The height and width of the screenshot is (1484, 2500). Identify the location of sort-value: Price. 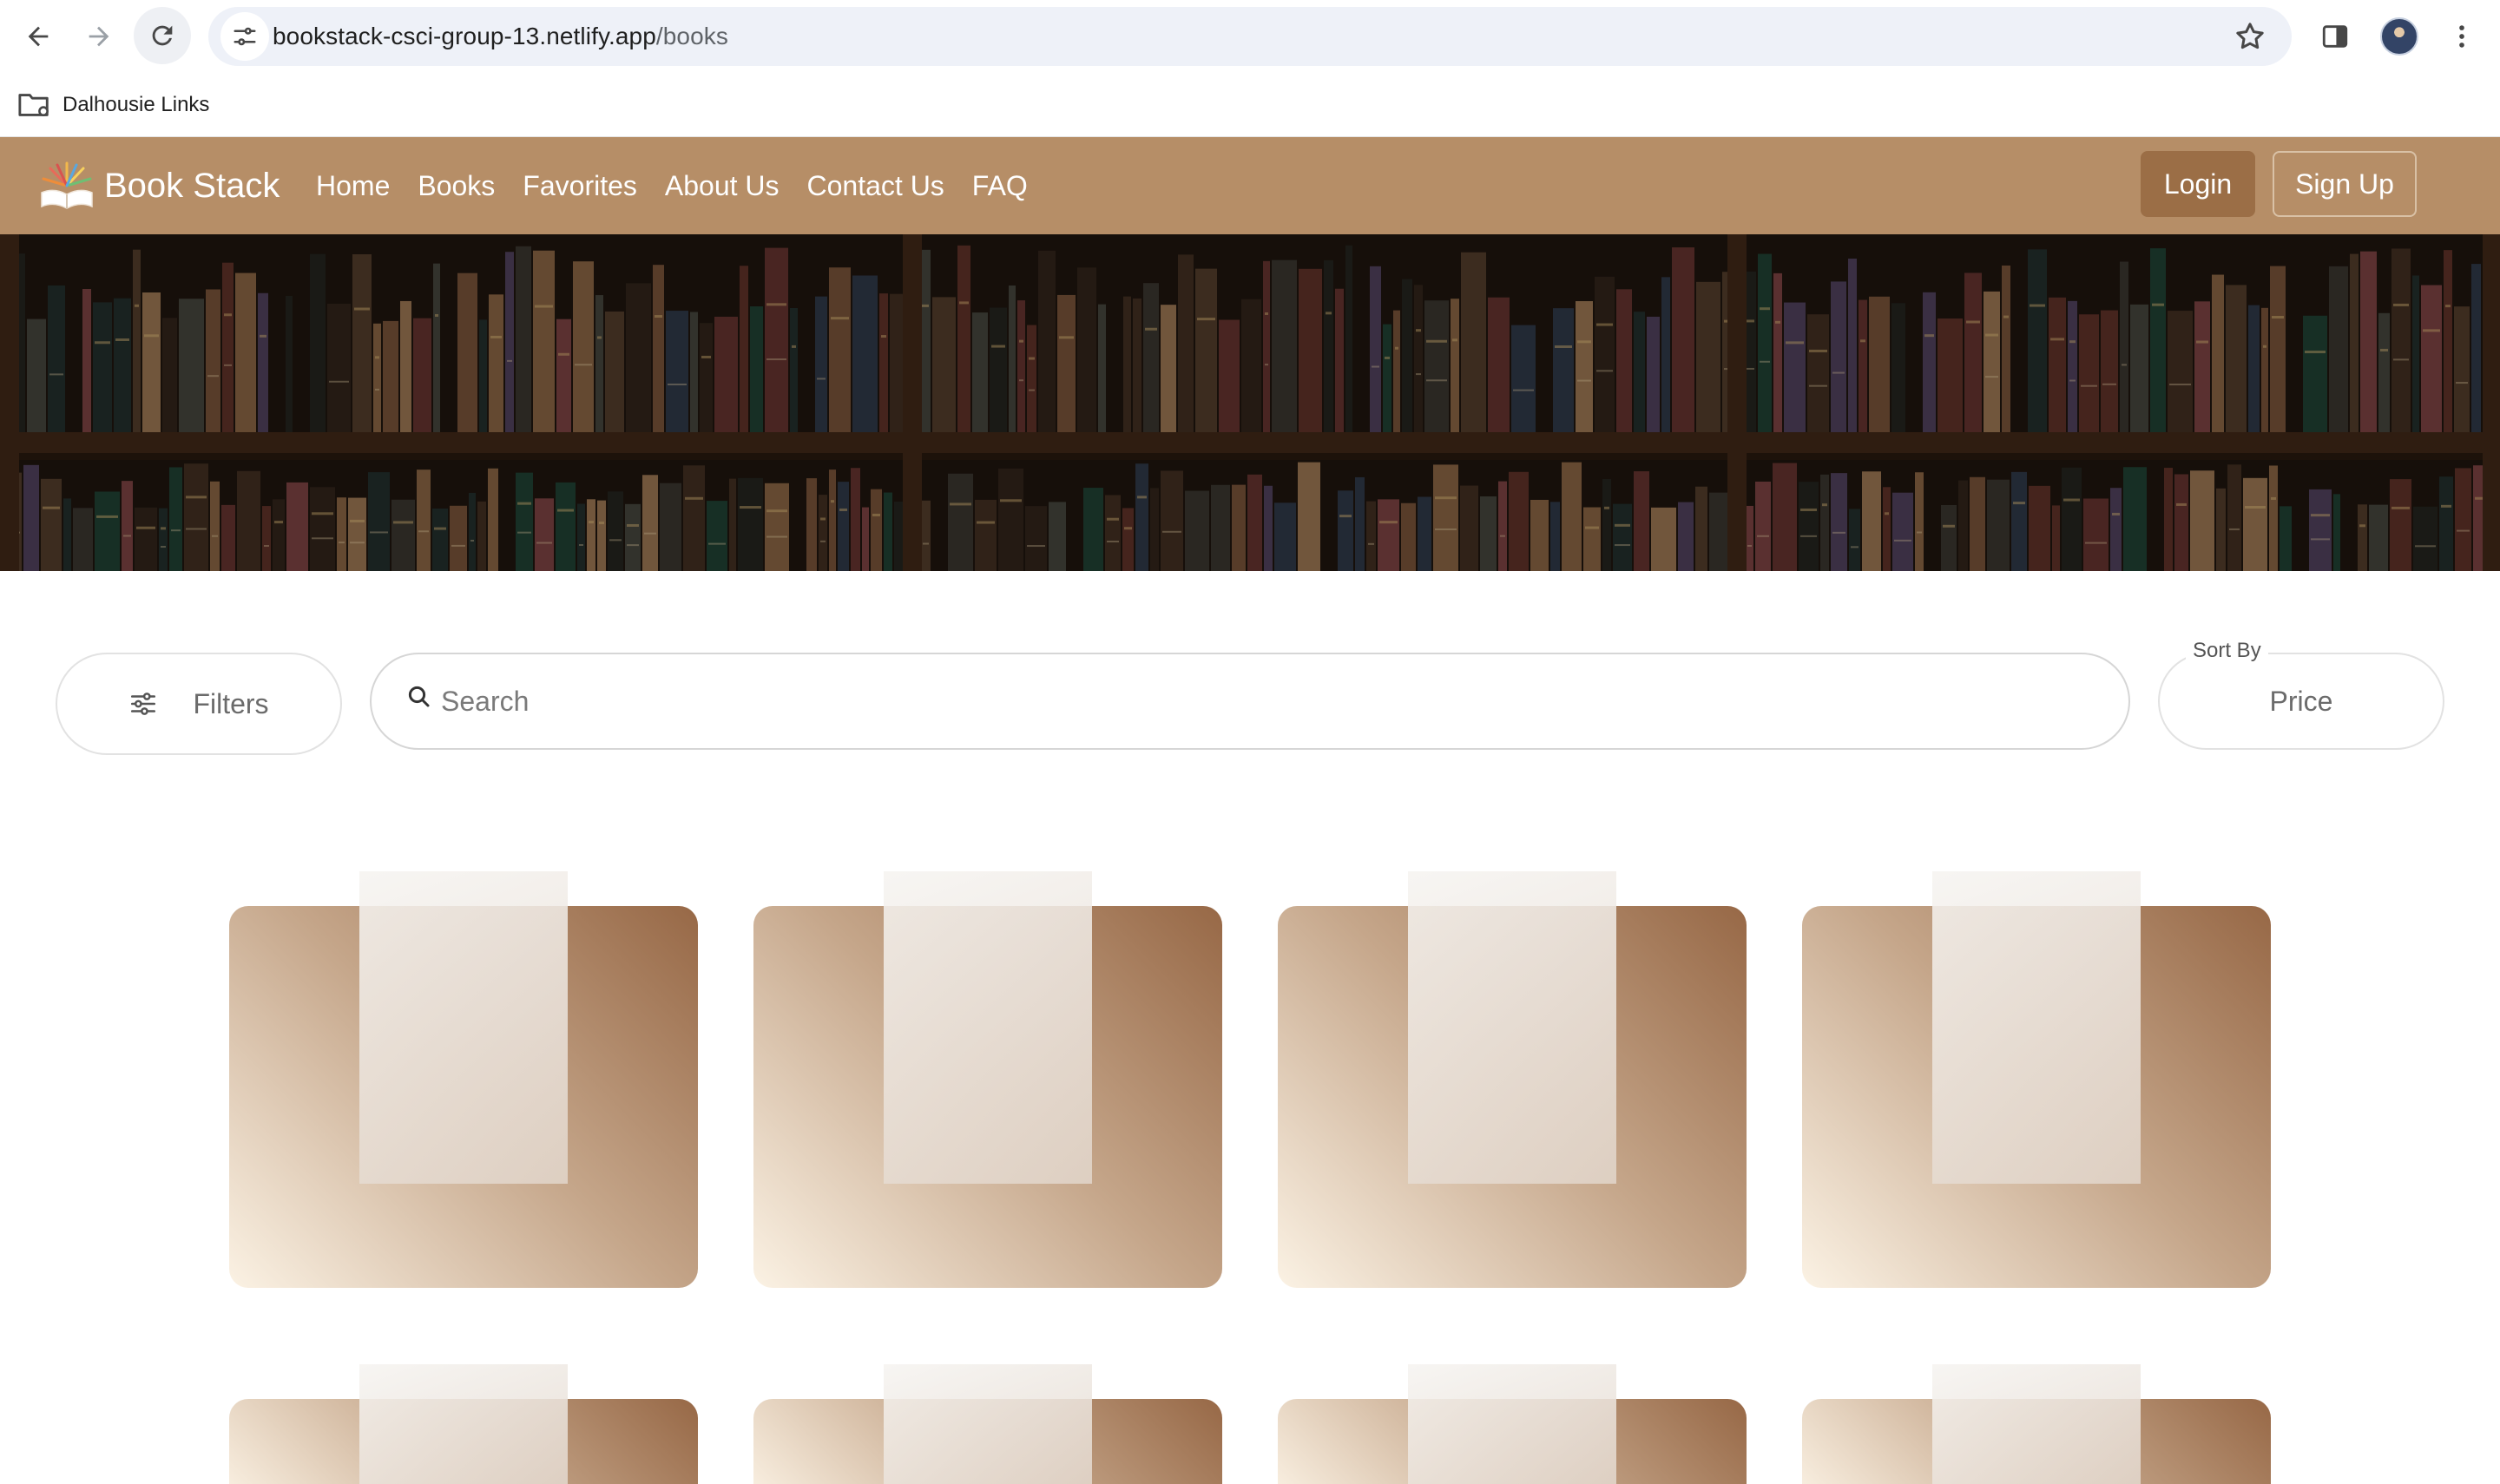
(2301, 701).